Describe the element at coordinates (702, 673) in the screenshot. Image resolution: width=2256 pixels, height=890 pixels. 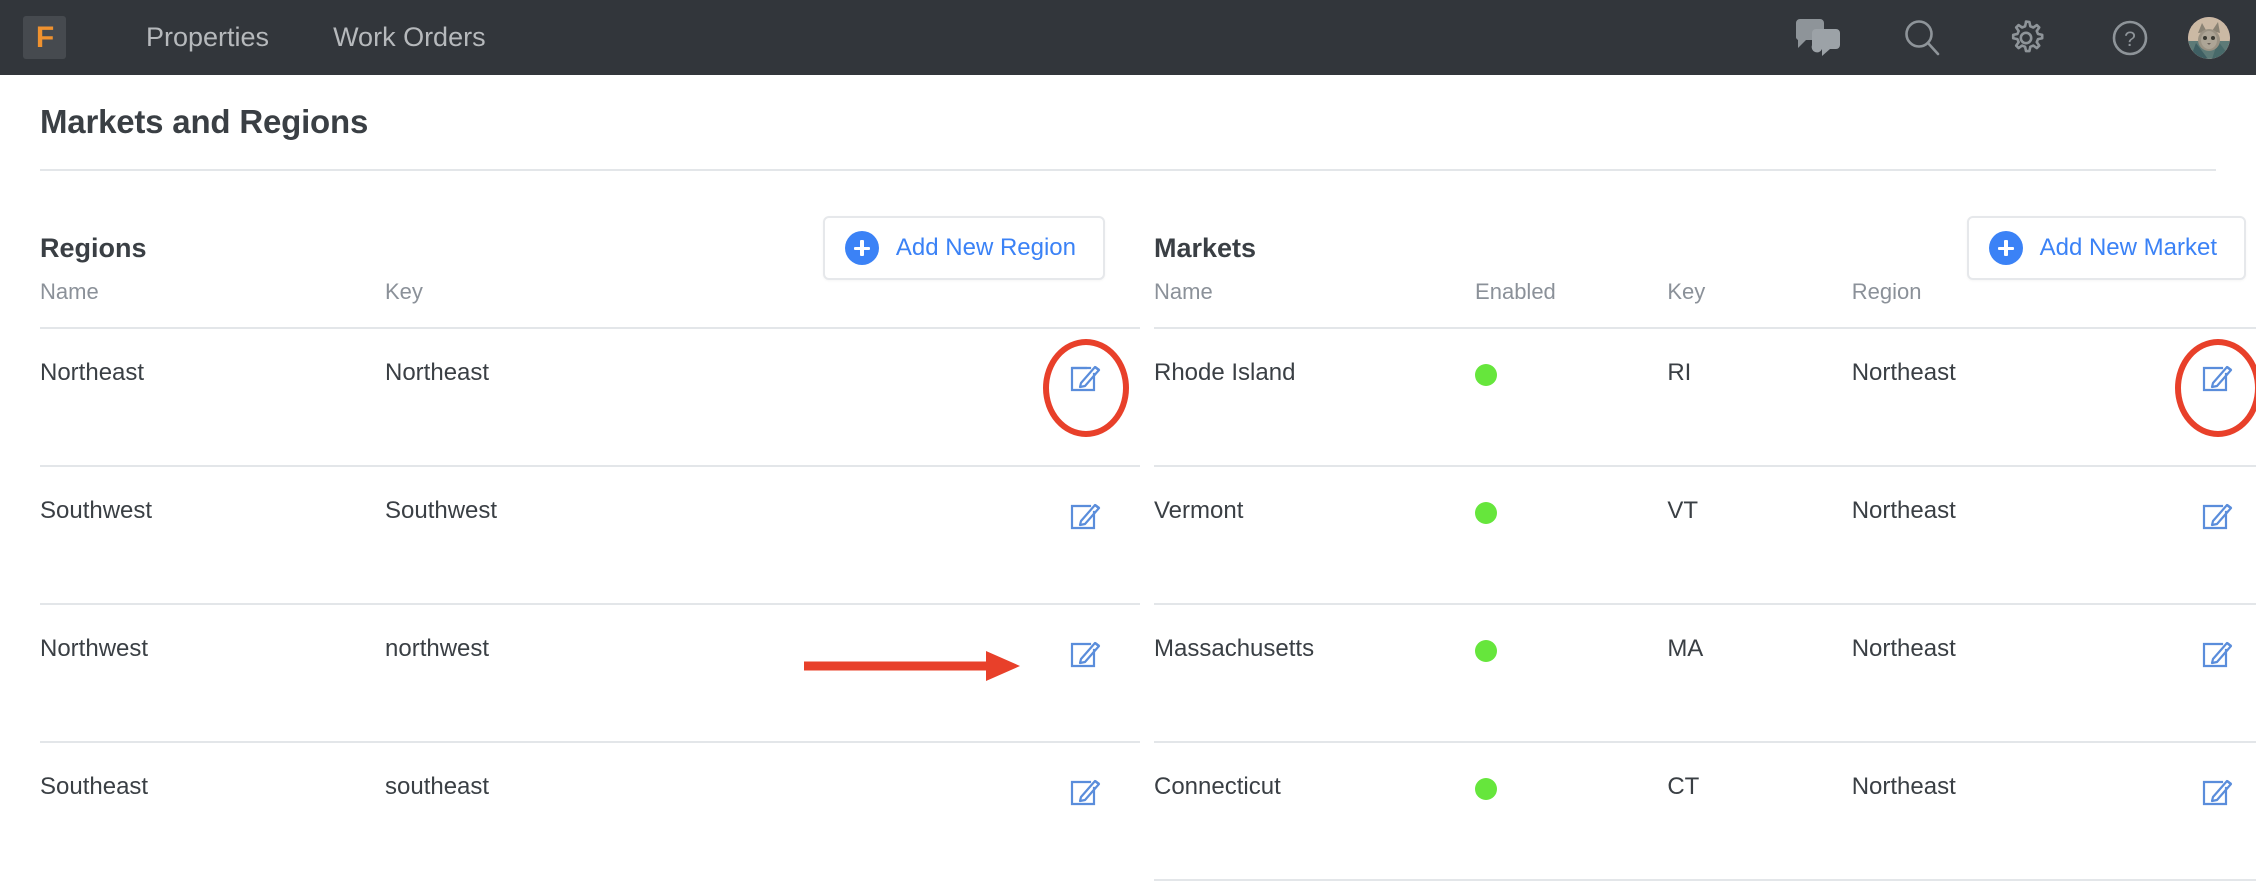
I see `region-key: northwest` at that location.